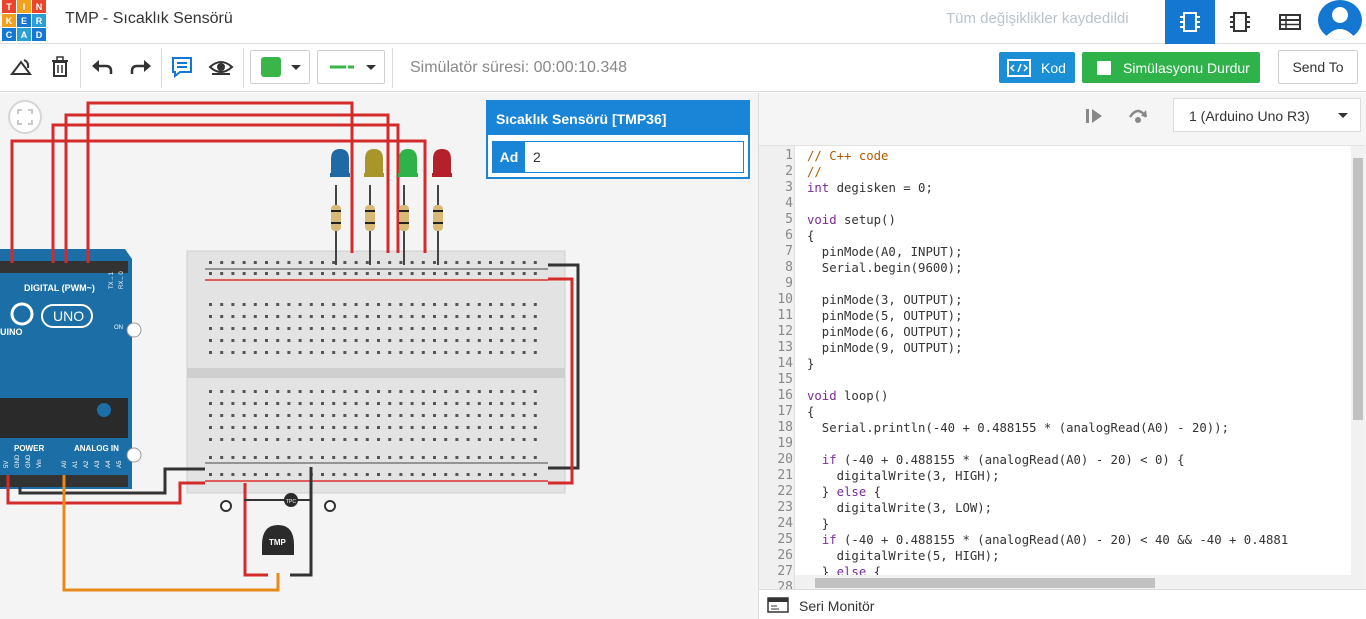  Describe the element at coordinates (837, 606) in the screenshot. I see `serial-monitor-label: Seri Monitör` at that location.